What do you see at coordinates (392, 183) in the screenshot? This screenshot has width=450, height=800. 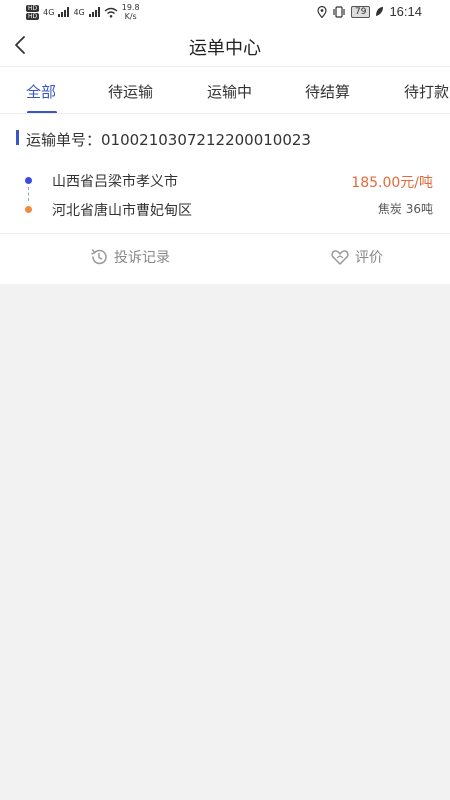 I see `freight-price: 185.00元/吨` at bounding box center [392, 183].